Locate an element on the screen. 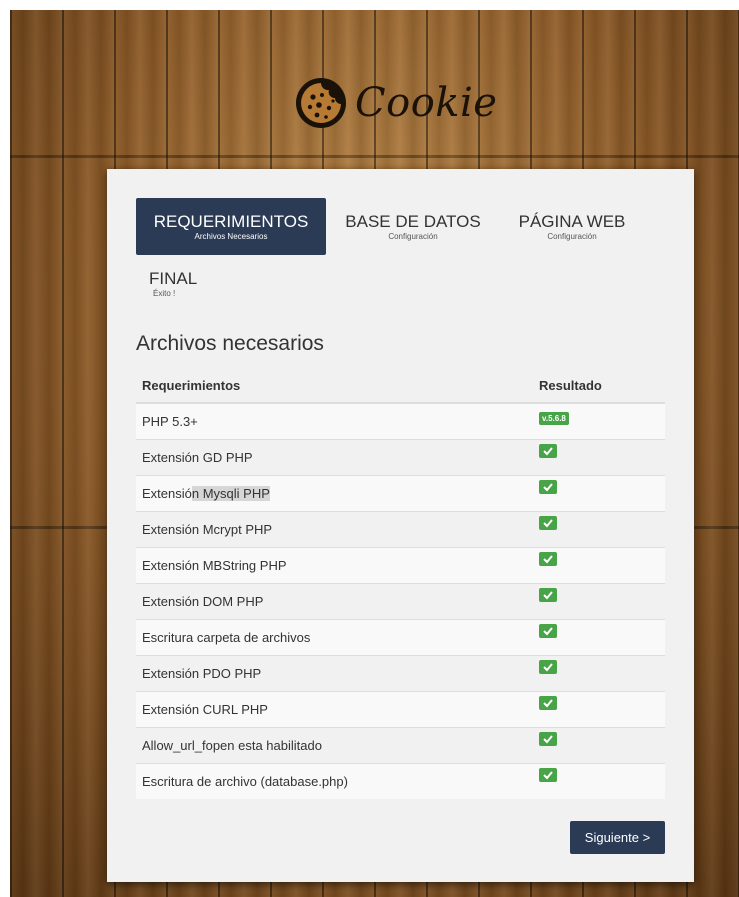  requirement-cell: Extensión Mysqli PHP is located at coordinates (337, 493).